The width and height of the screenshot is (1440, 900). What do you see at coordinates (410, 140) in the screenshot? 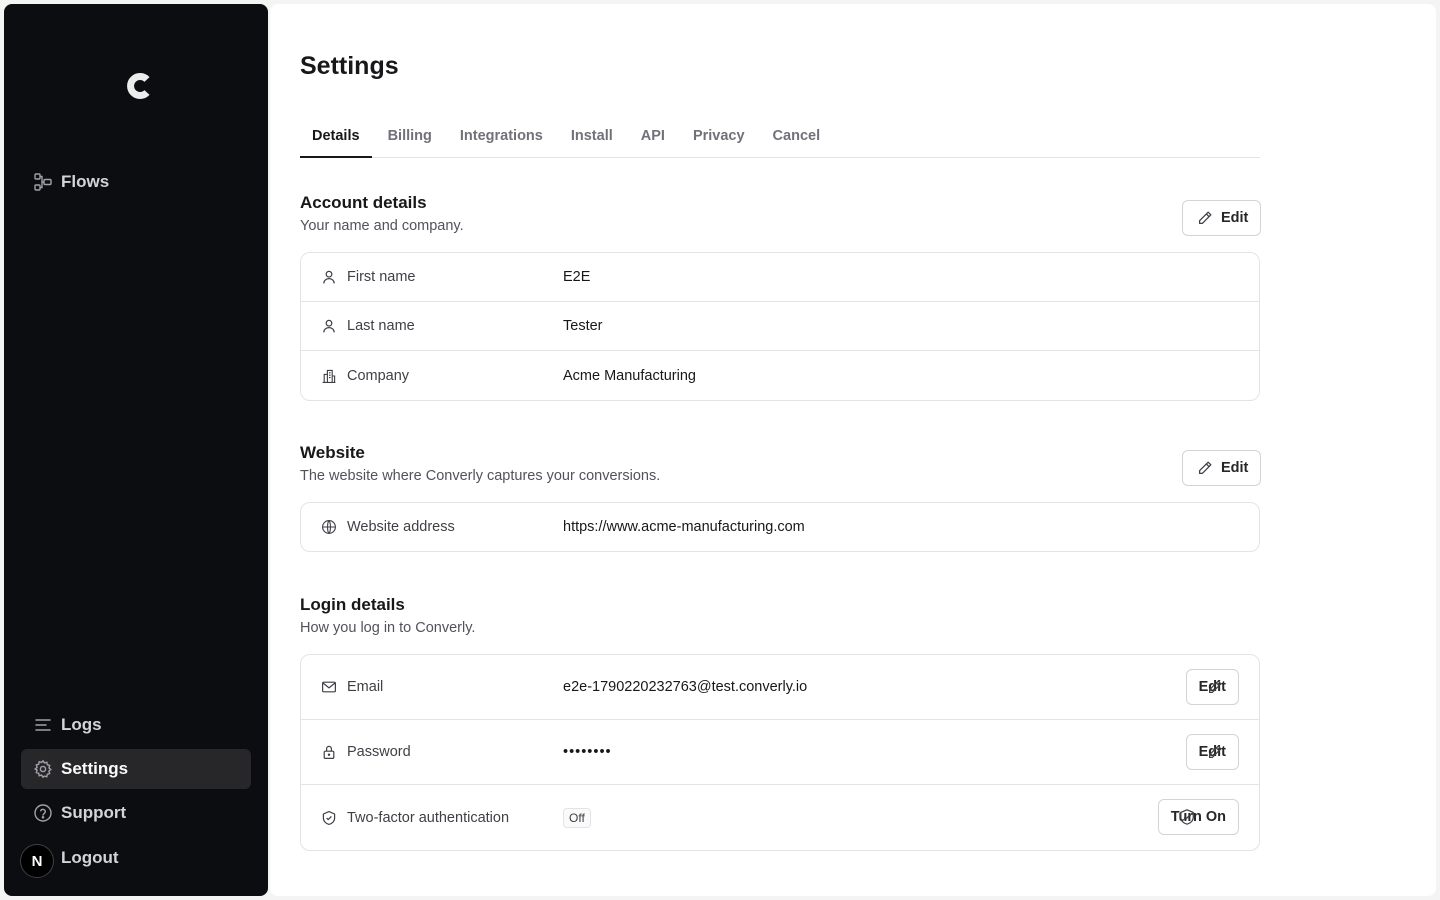
I see `tab-billing: Billing` at bounding box center [410, 140].